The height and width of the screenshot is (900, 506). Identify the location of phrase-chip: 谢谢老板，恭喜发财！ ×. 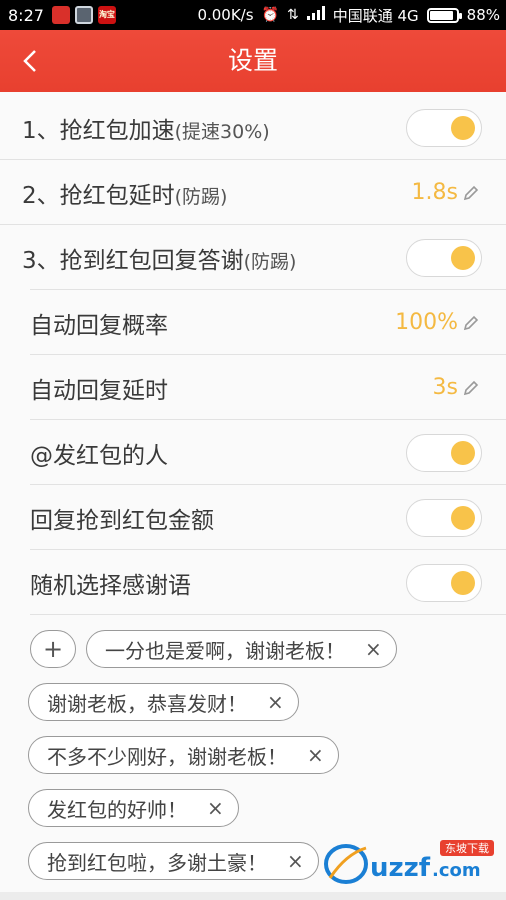
(163, 702).